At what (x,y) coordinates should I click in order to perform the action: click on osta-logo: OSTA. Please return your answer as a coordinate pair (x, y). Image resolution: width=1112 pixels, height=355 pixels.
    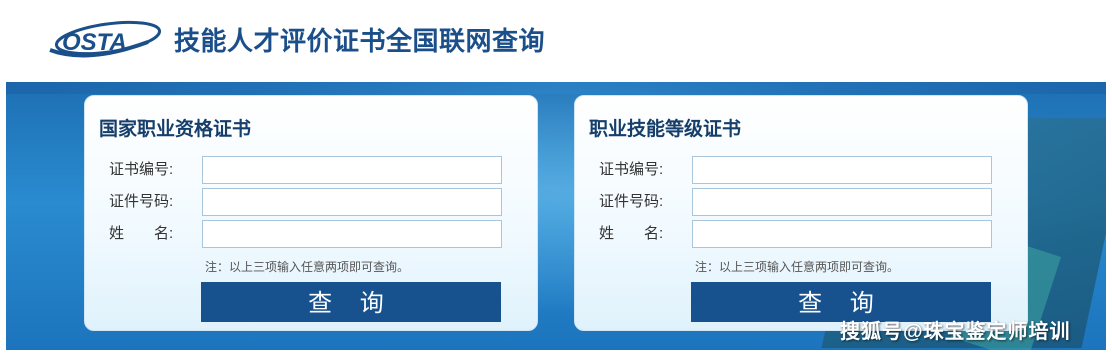
    Looking at the image, I should click on (105, 41).